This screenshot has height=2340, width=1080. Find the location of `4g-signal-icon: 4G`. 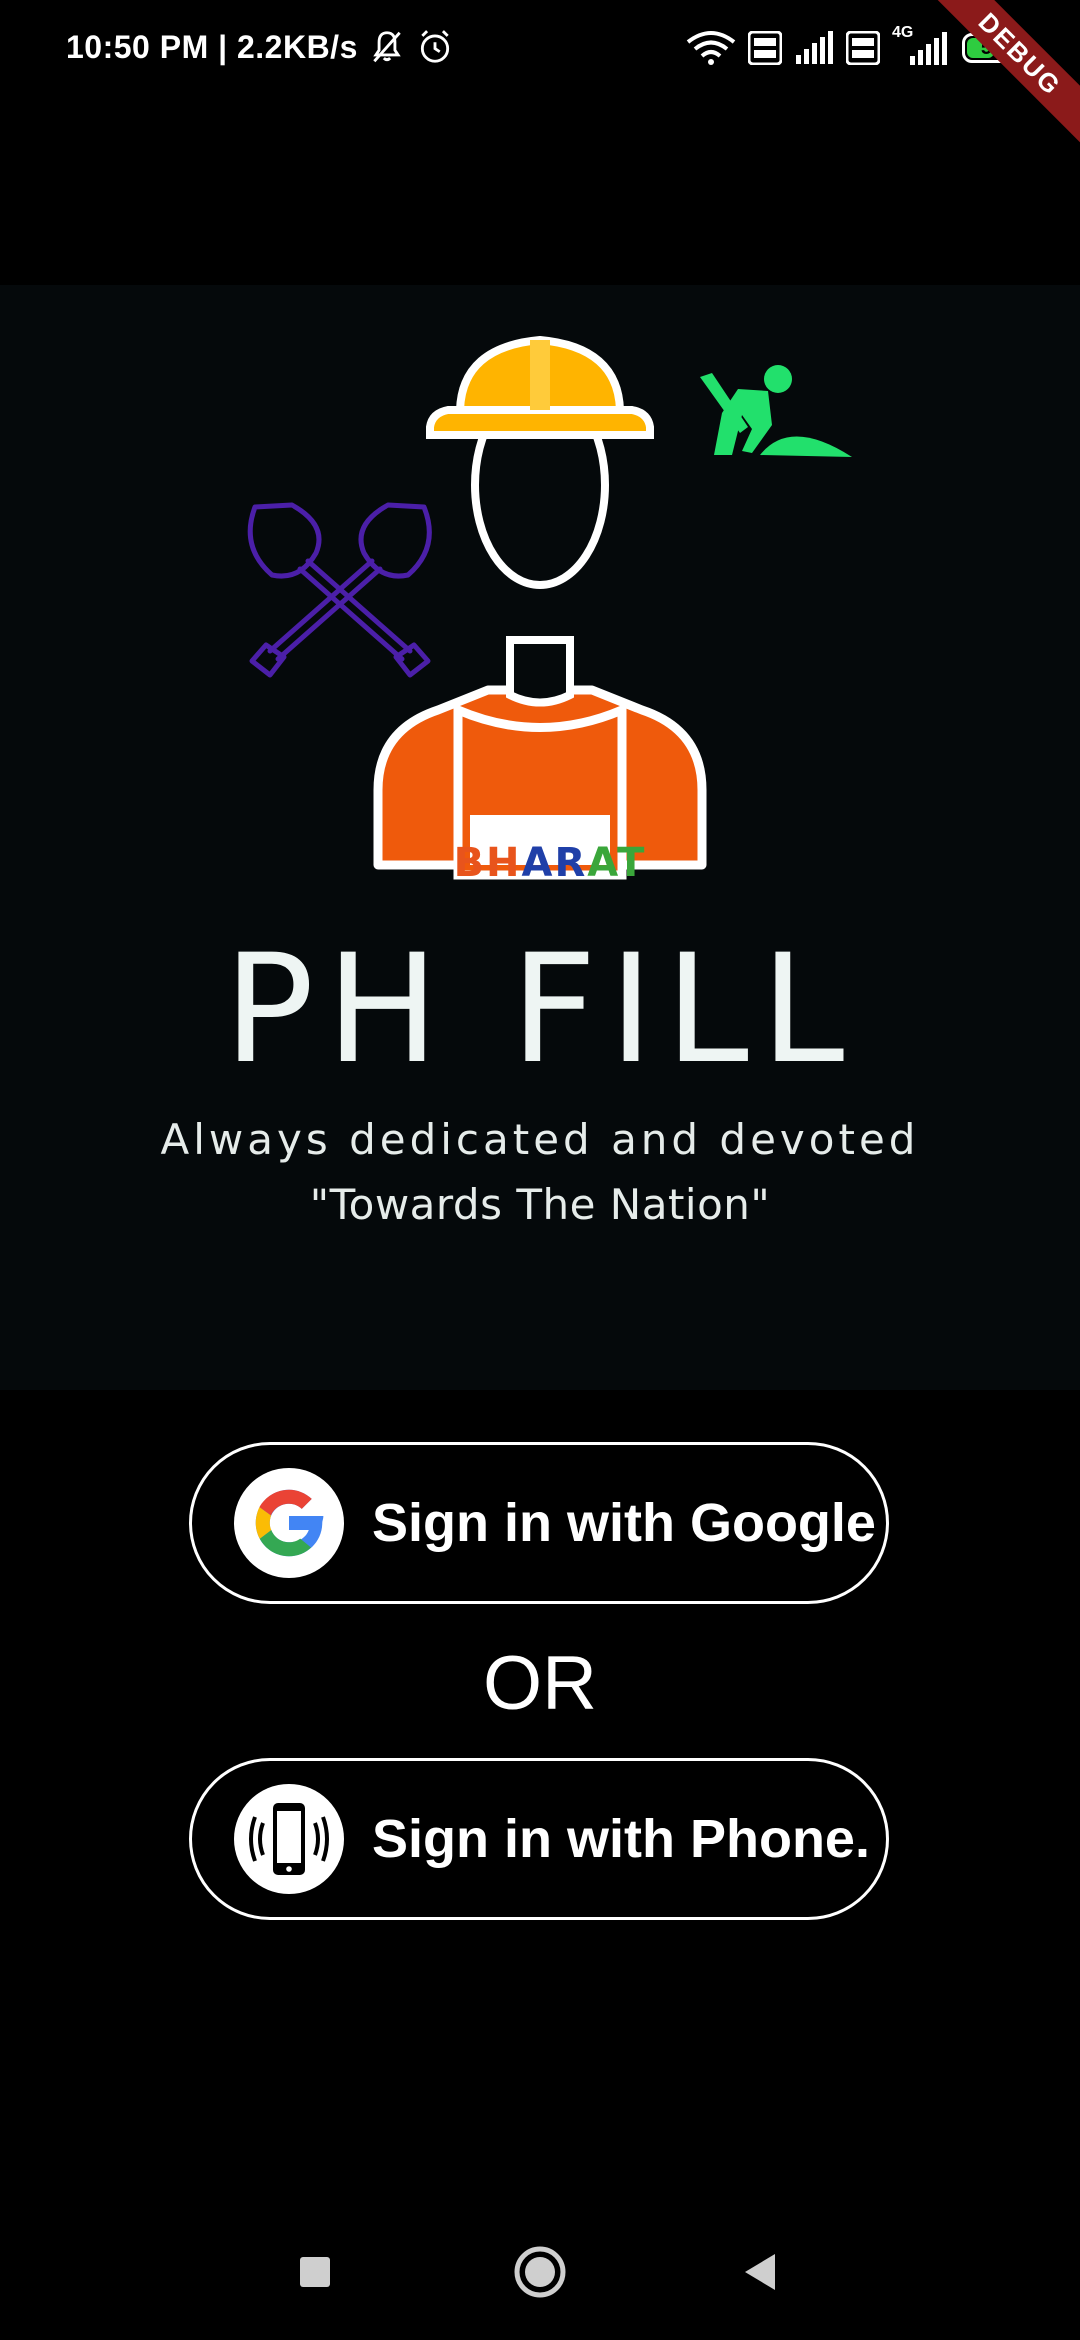

4g-signal-icon: 4G is located at coordinates (921, 45).